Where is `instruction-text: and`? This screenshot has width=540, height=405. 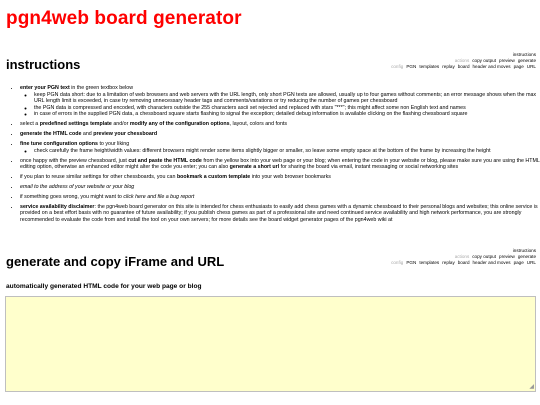 instruction-text: and is located at coordinates (87, 134).